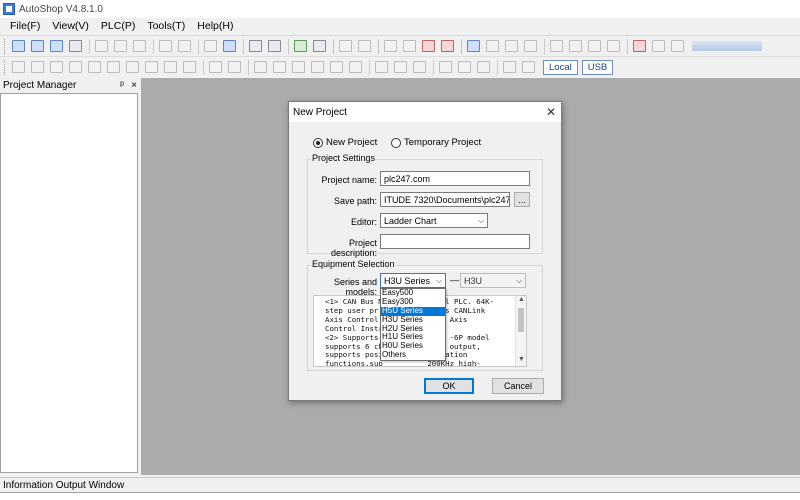 The height and width of the screenshot is (500, 800). What do you see at coordinates (18, 67) in the screenshot?
I see `ladder-tool-1-icon` at bounding box center [18, 67].